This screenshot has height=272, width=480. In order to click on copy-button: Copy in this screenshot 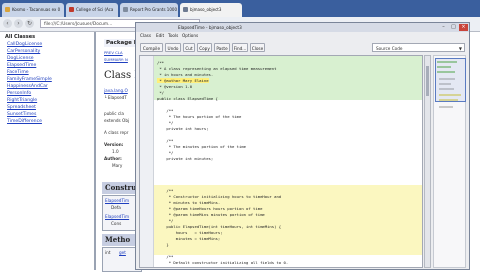, I will do `click(204, 47)`.